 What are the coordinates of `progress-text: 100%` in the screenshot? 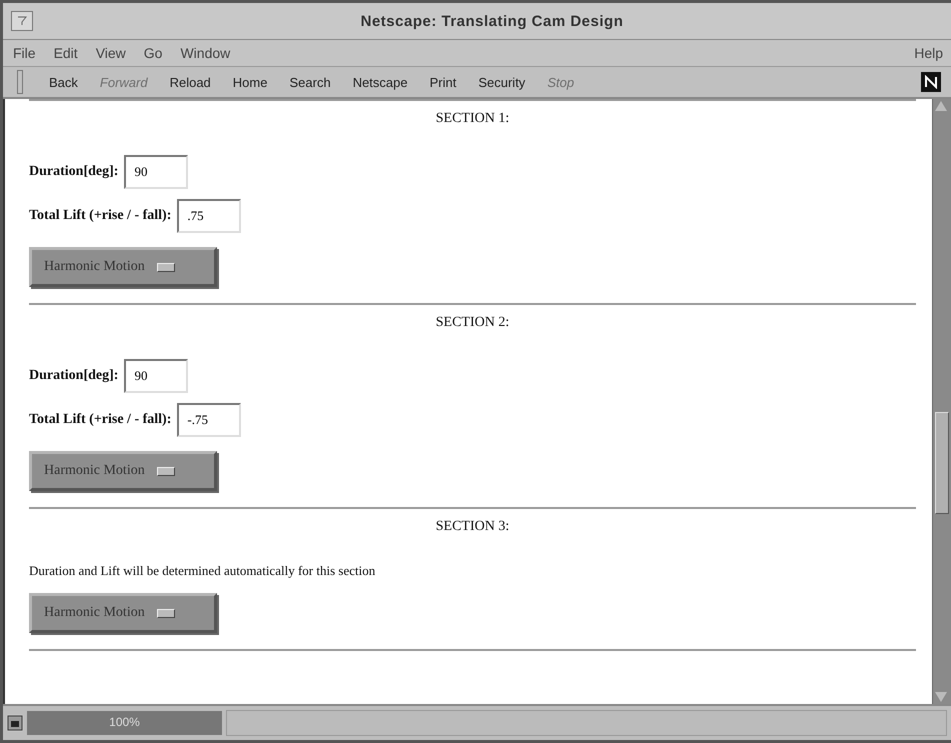 It's located at (124, 722).